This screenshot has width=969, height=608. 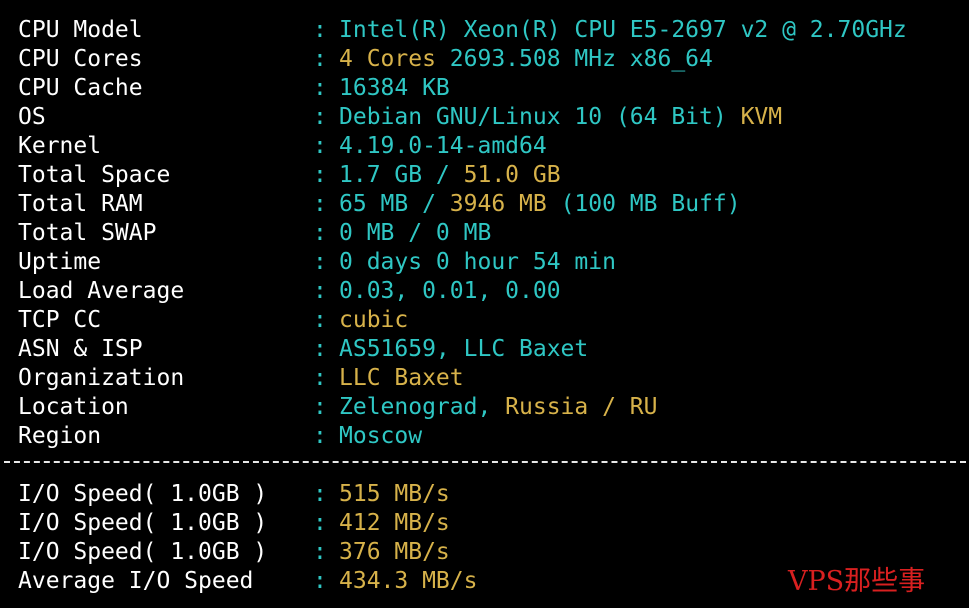 What do you see at coordinates (394, 59) in the screenshot?
I see `info-value-part: 4 Cores` at bounding box center [394, 59].